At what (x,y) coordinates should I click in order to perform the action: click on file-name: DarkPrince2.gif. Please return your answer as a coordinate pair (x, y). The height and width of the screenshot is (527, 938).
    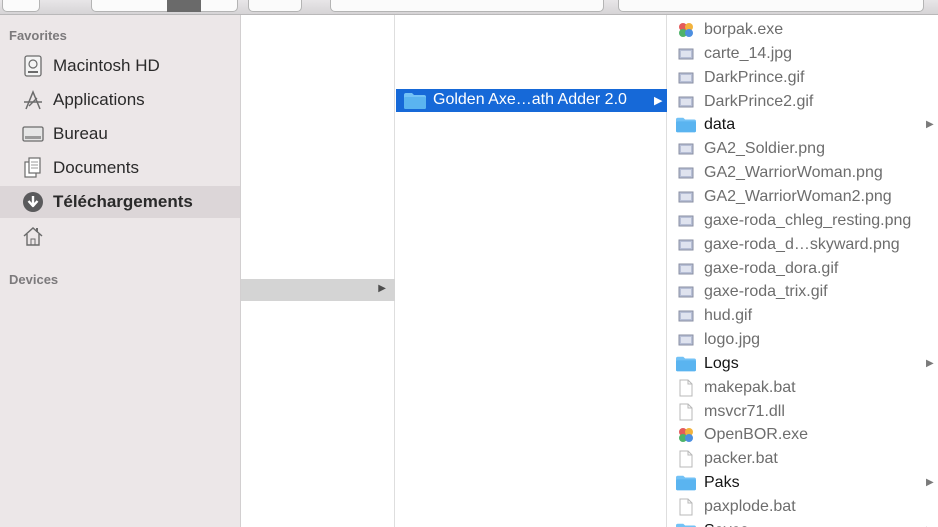
    Looking at the image, I should click on (759, 101).